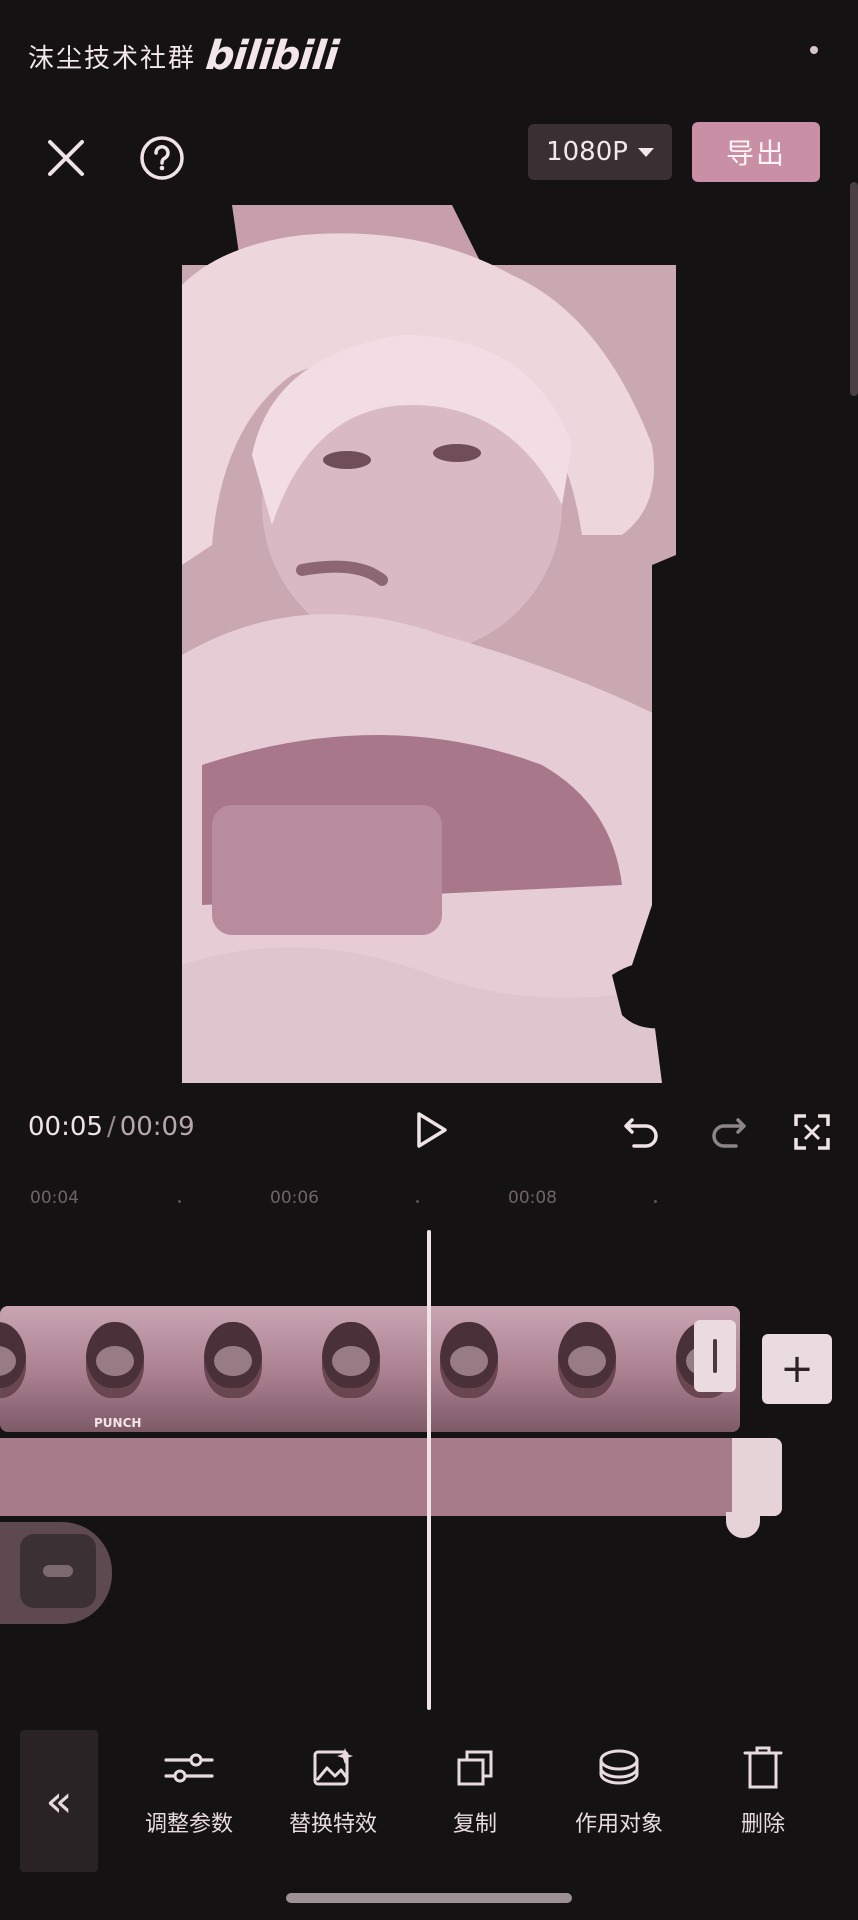 The height and width of the screenshot is (1920, 858). I want to click on trash-icon, so click(763, 1768).